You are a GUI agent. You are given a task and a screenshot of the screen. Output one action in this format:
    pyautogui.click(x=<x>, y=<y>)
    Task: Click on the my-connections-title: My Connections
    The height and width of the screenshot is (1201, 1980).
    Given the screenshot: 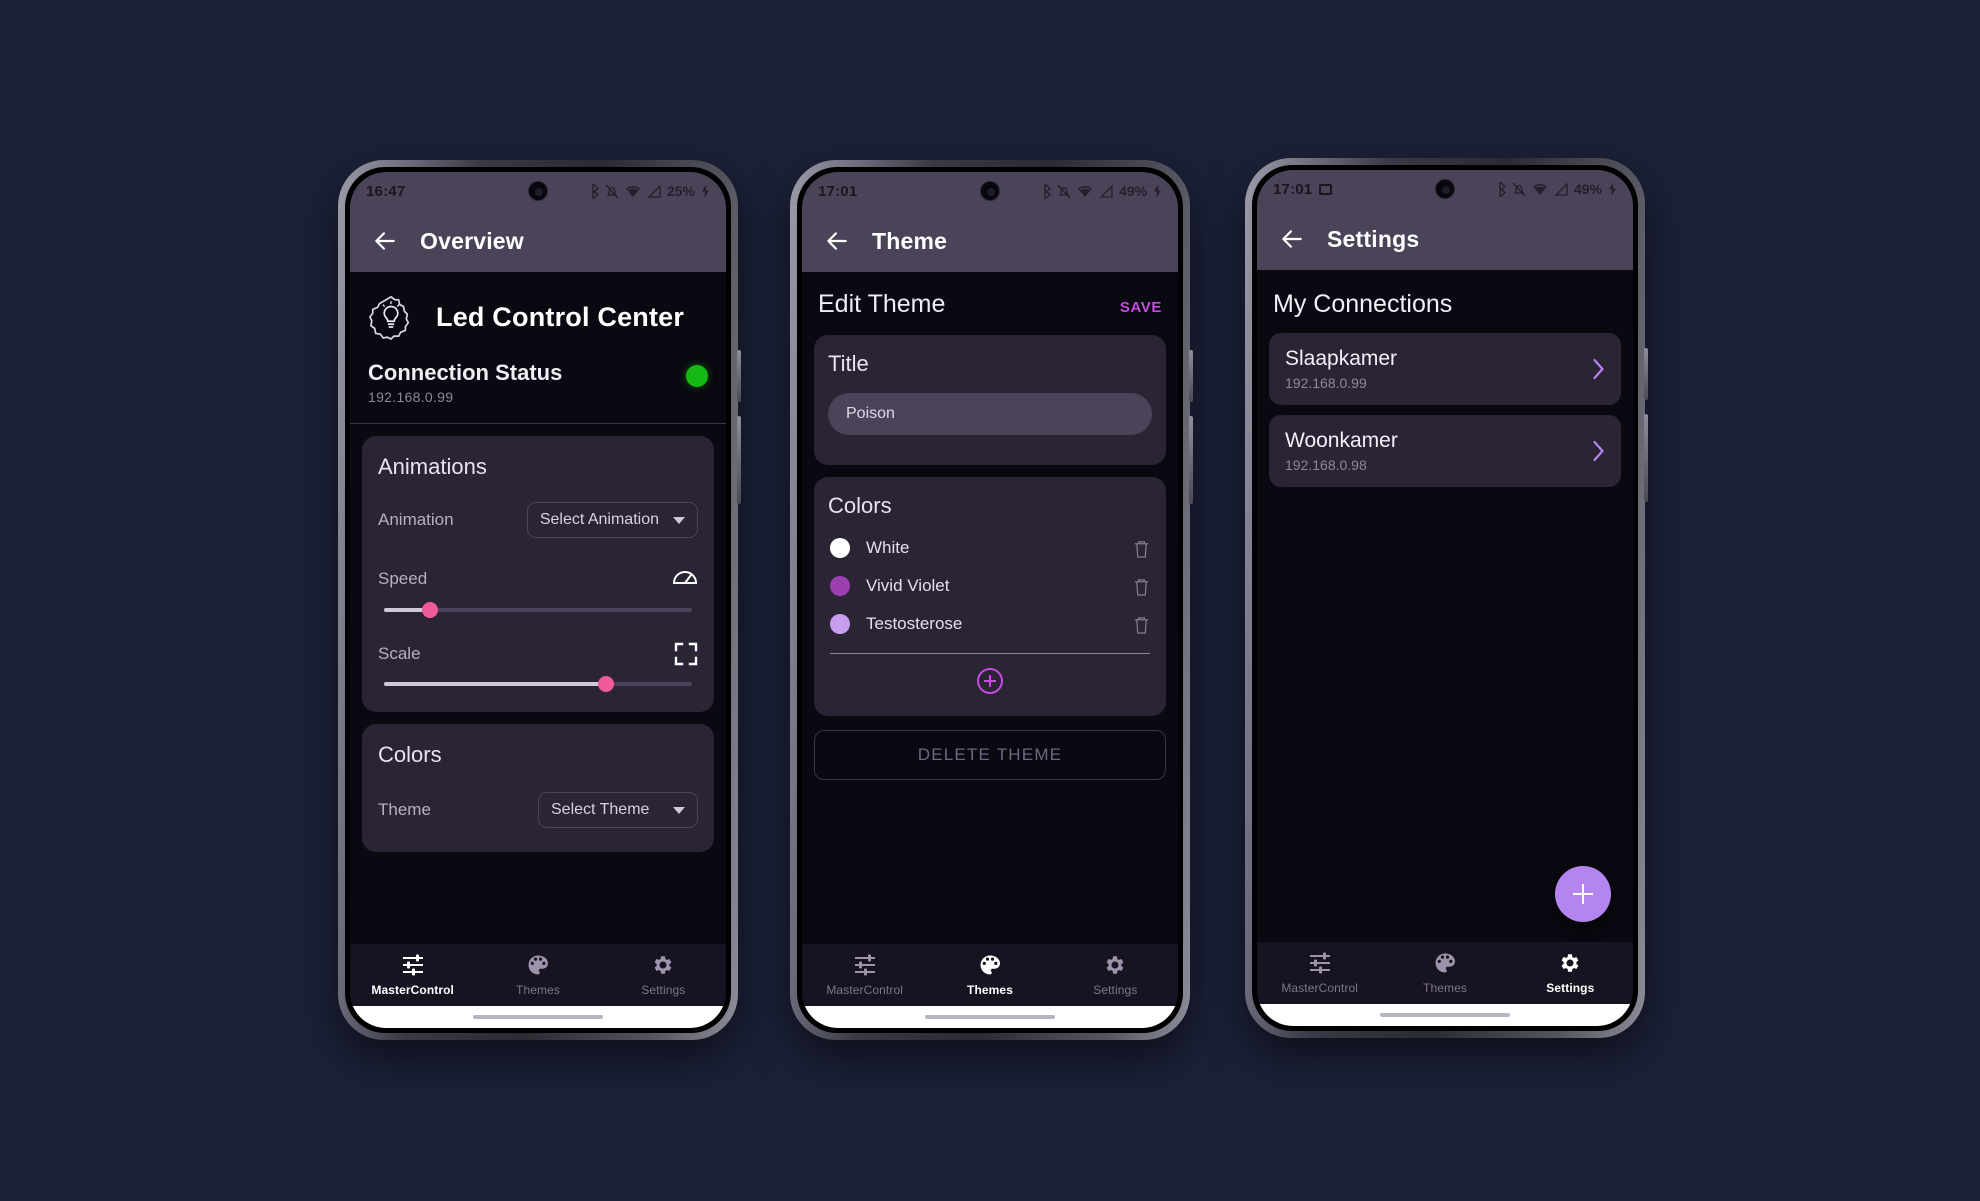 What is the action you would take?
    pyautogui.click(x=1363, y=304)
    